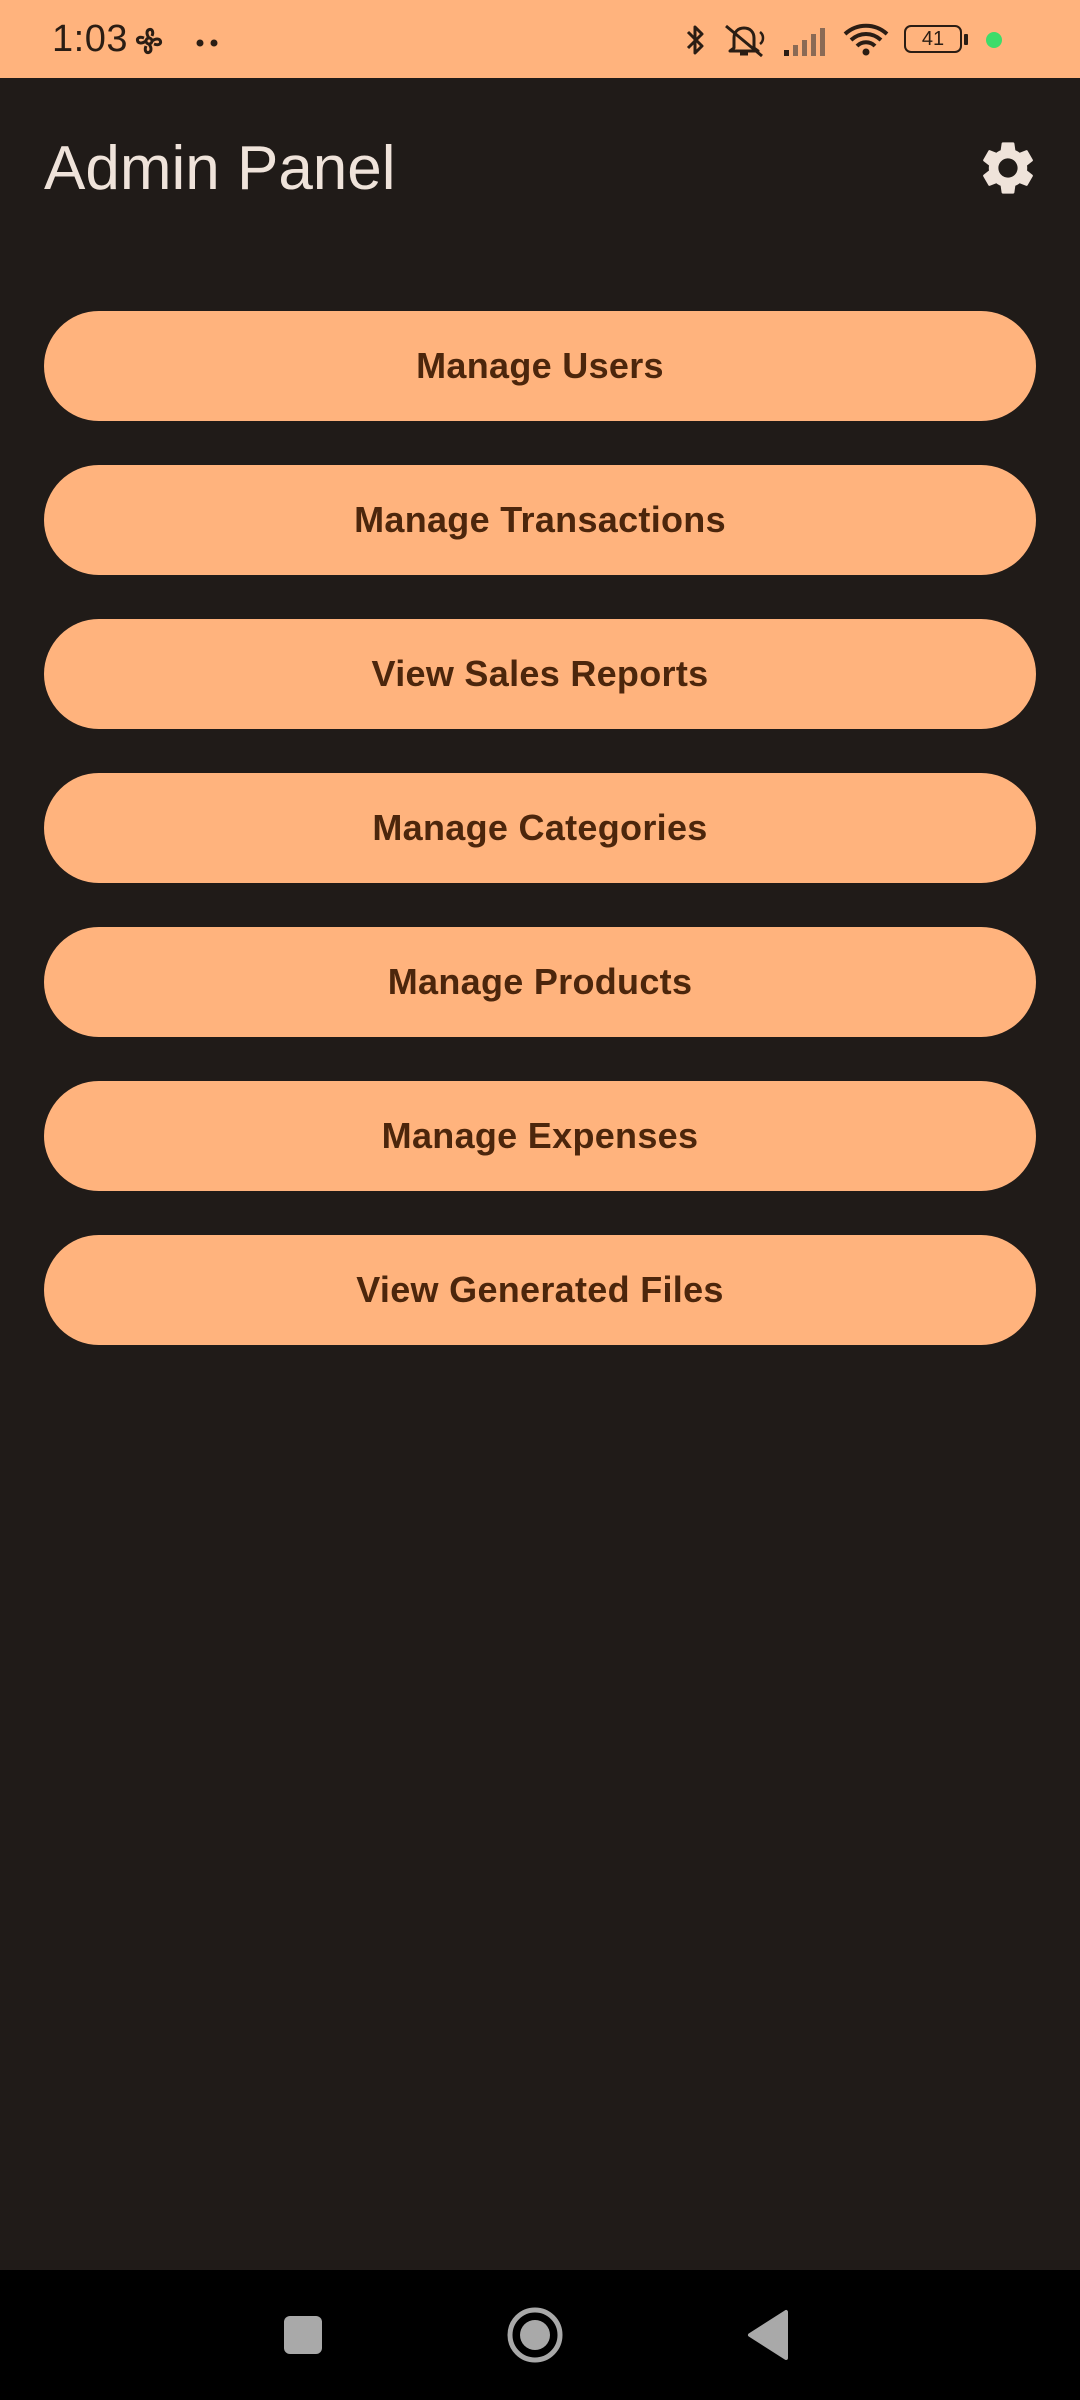 The width and height of the screenshot is (1080, 2400). What do you see at coordinates (540, 674) in the screenshot?
I see `view-sales-reports-button: View Sales Reports` at bounding box center [540, 674].